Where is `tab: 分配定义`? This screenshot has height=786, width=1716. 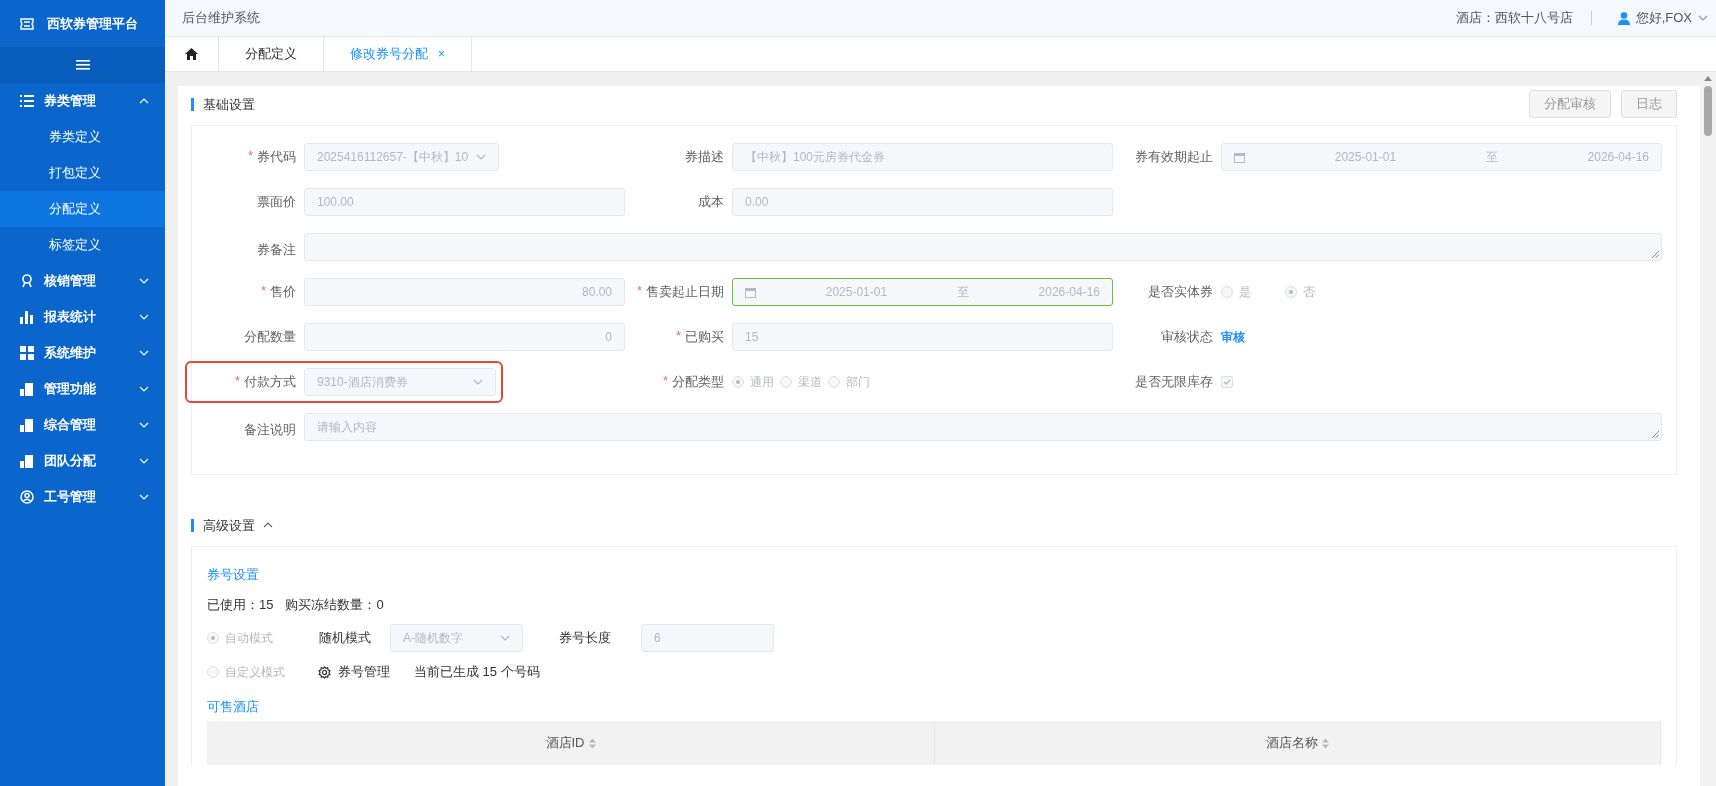
tab: 分配定义 is located at coordinates (271, 54).